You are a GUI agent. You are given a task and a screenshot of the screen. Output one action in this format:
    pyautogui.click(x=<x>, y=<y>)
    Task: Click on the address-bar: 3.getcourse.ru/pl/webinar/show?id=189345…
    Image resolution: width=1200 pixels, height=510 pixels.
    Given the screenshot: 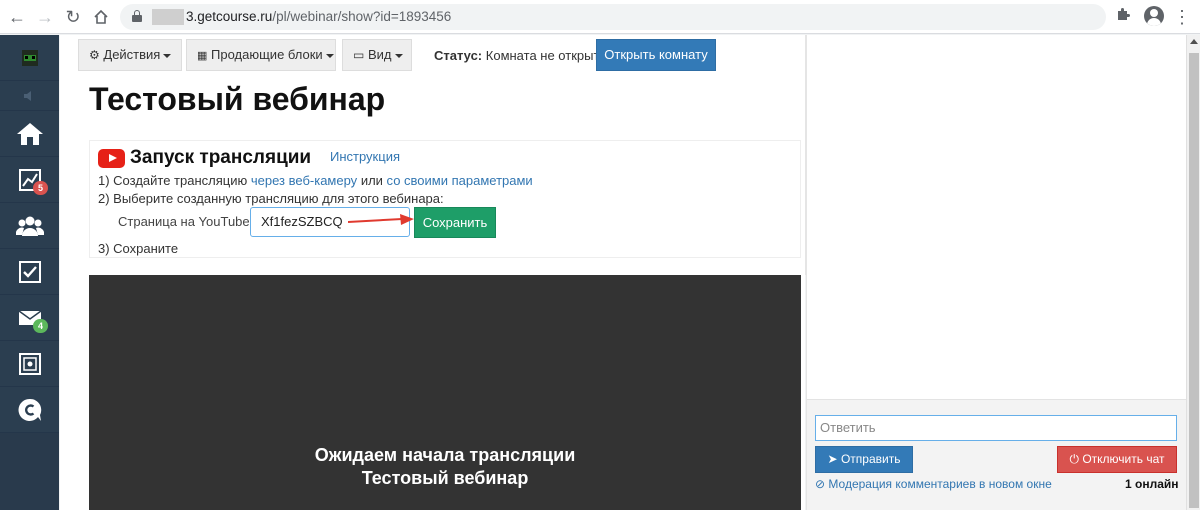 What is the action you would take?
    pyautogui.click(x=613, y=17)
    